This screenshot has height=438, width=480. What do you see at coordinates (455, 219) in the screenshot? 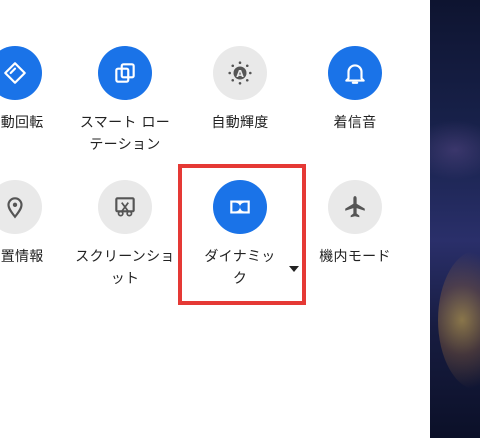
I see `wallpaper` at bounding box center [455, 219].